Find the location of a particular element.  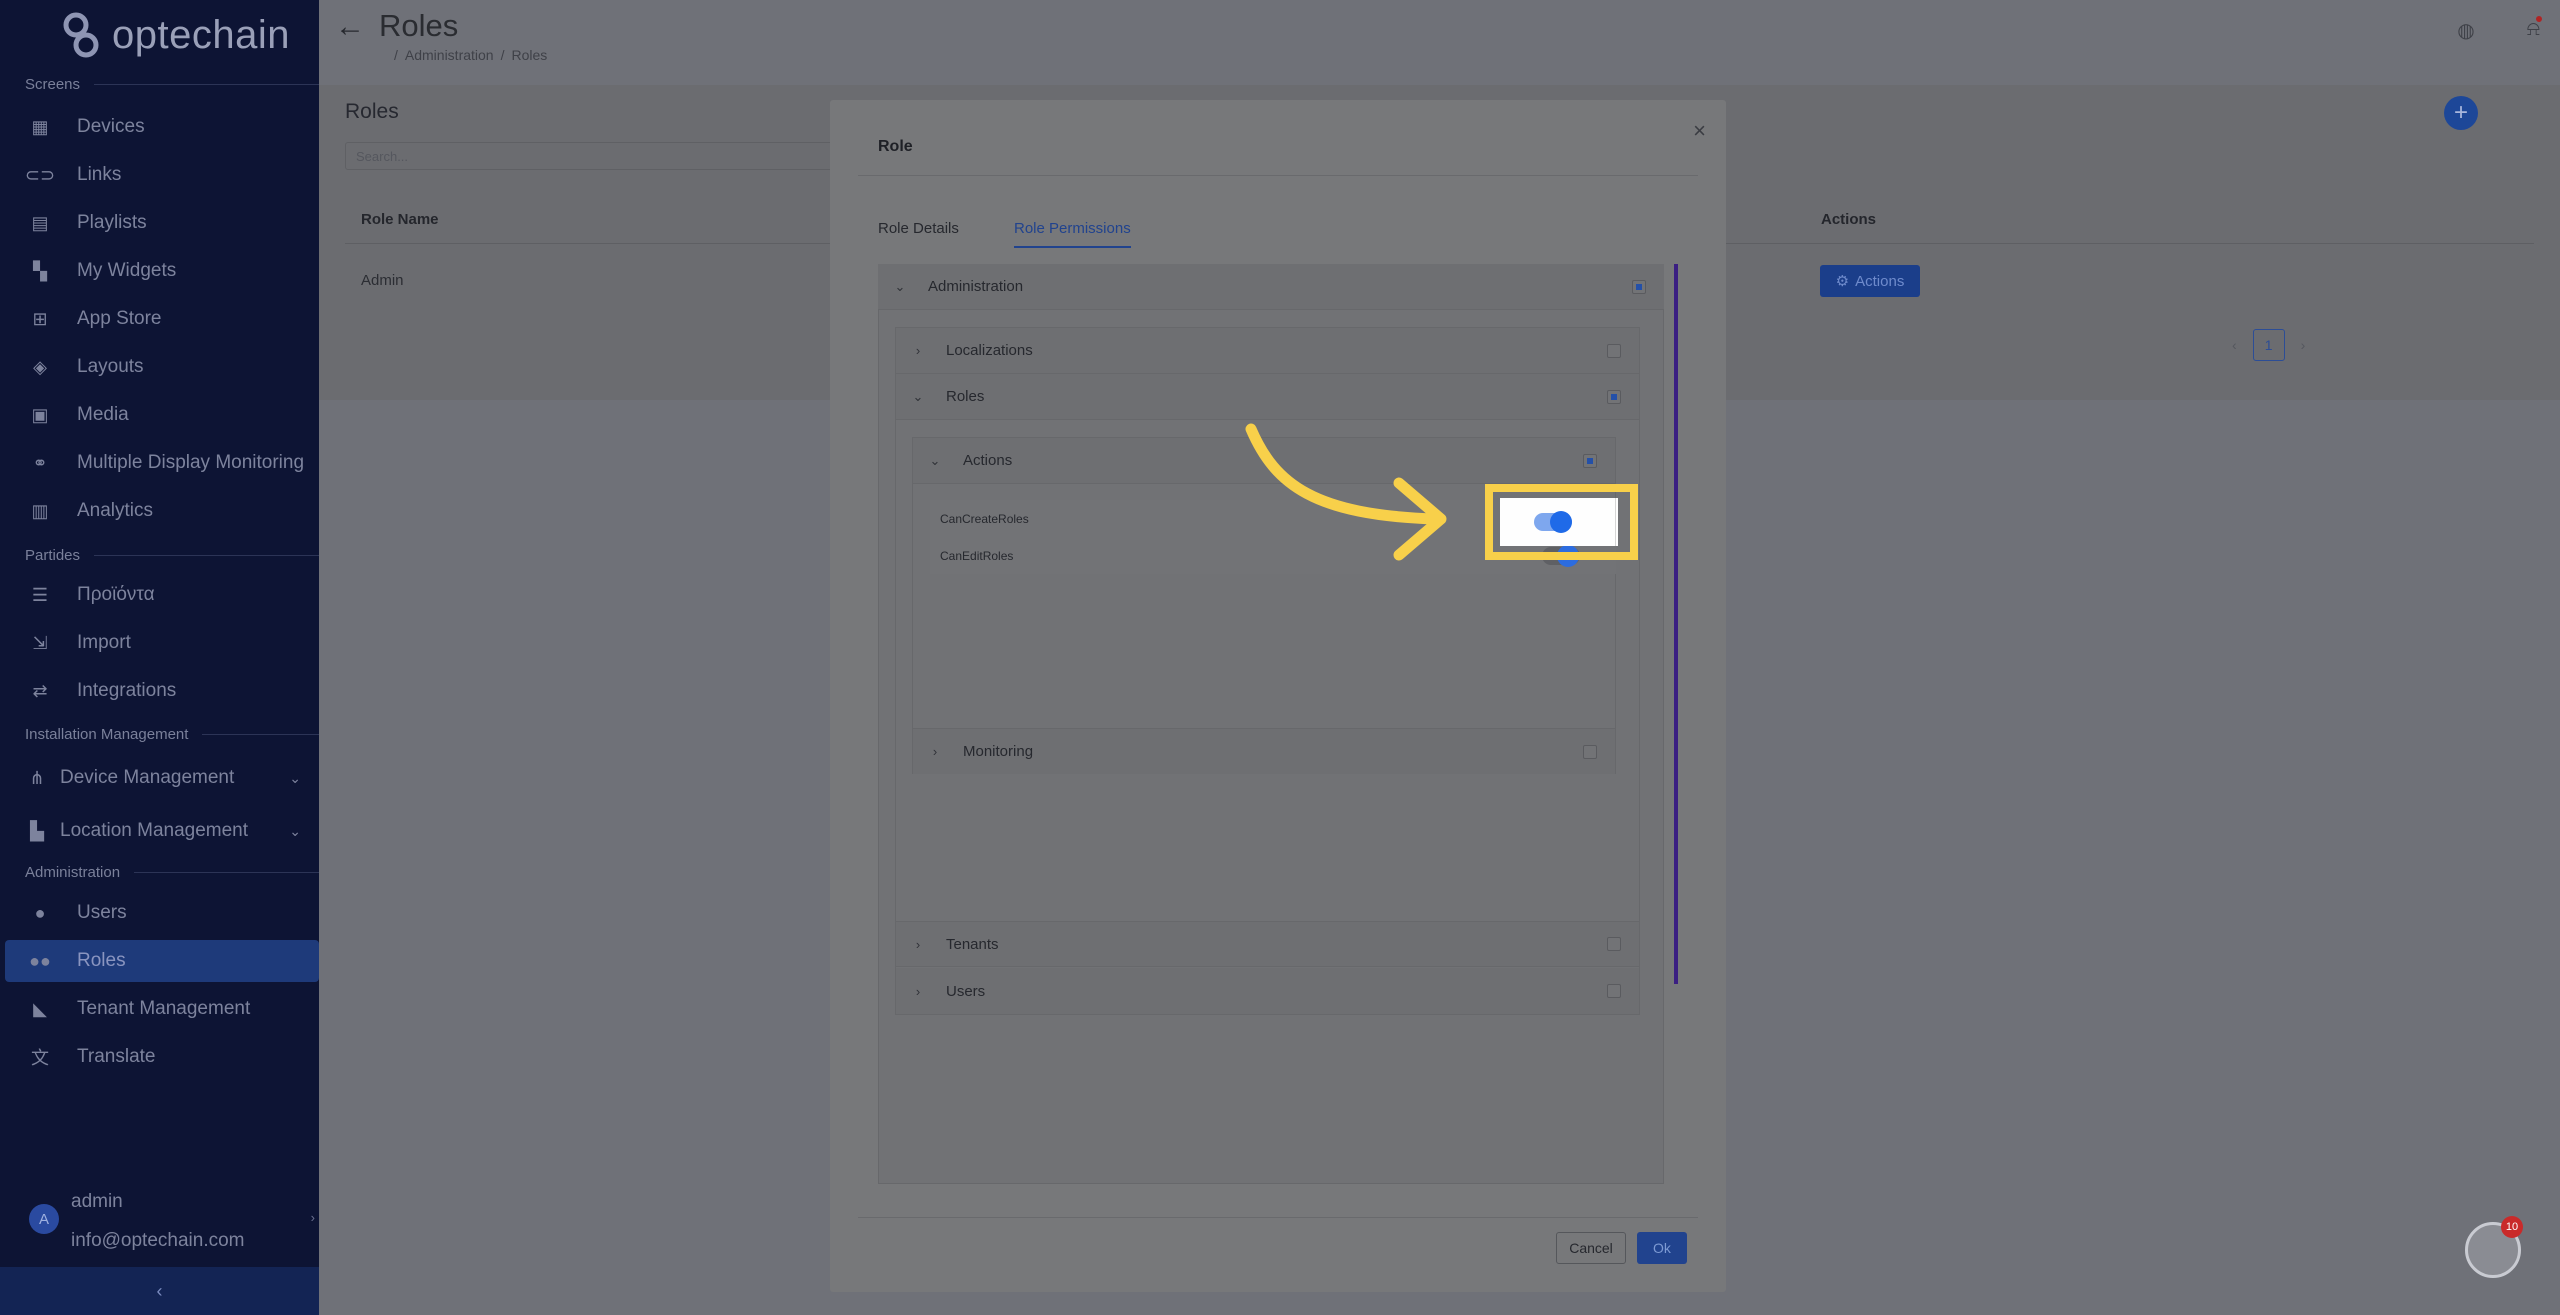

sidebar-item-import: ⇲ Import is located at coordinates (159, 643).